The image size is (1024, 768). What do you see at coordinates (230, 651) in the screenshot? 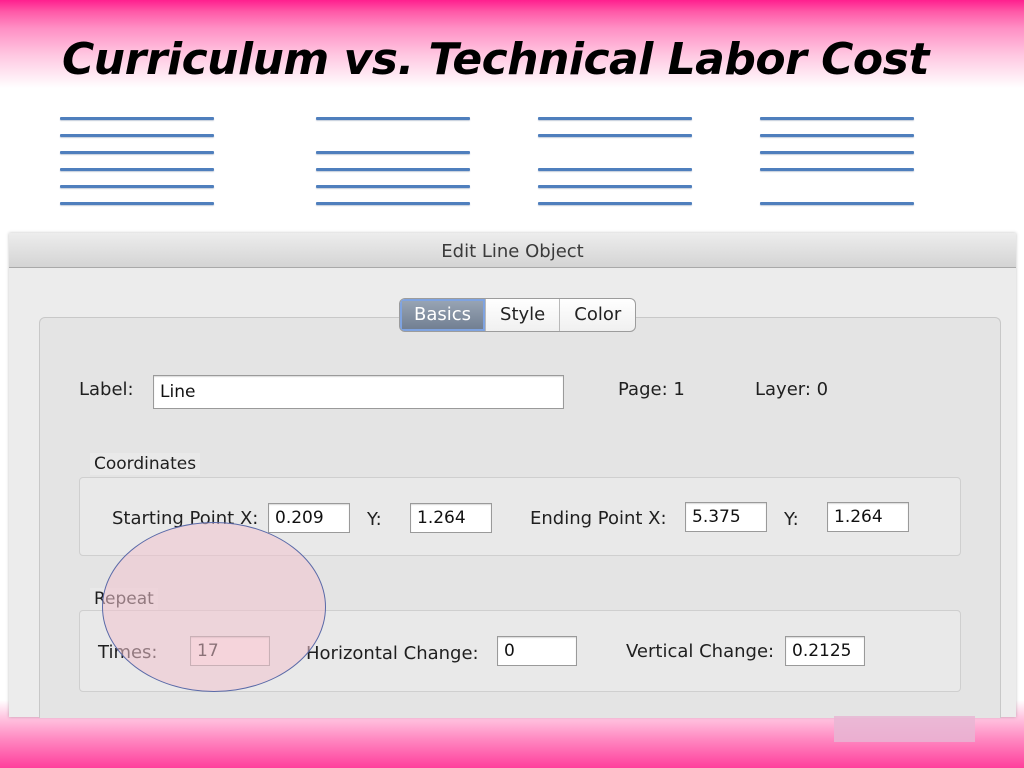
I see `times-input: 17` at bounding box center [230, 651].